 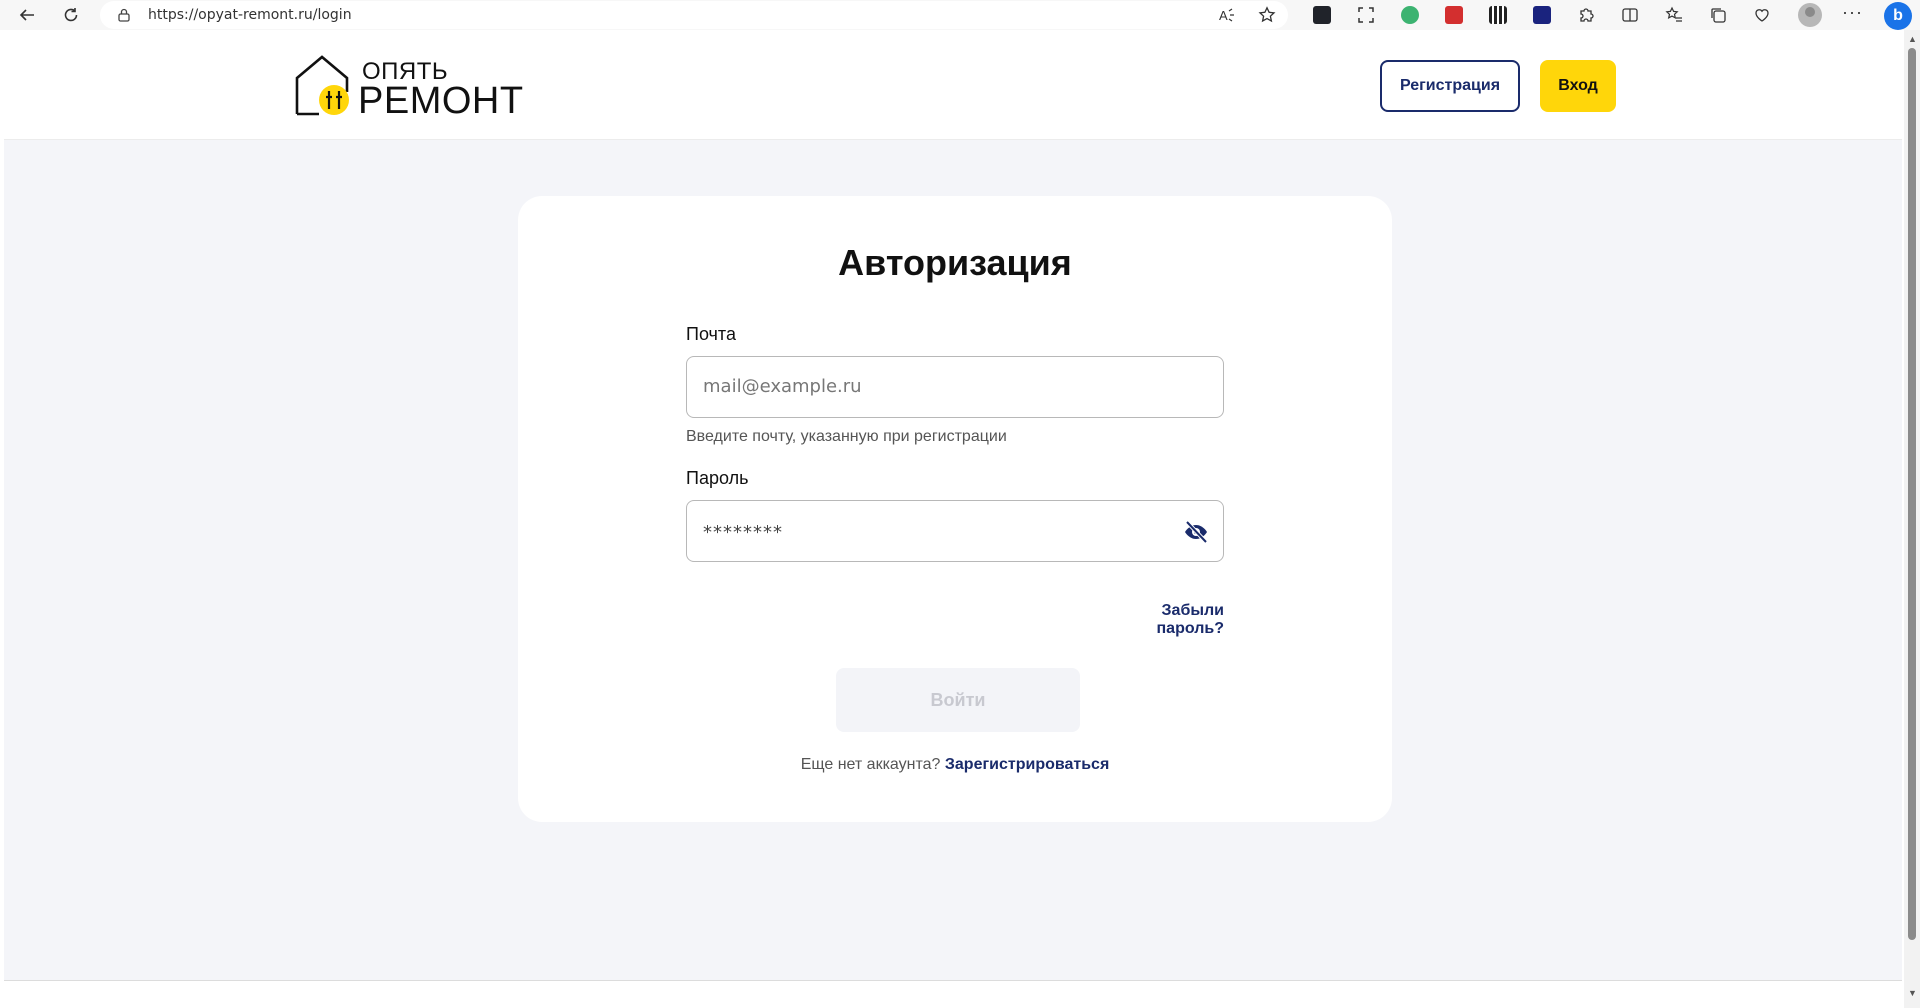 What do you see at coordinates (846, 436) in the screenshot?
I see `email-hint: Введите почту, указанную при регистрации` at bounding box center [846, 436].